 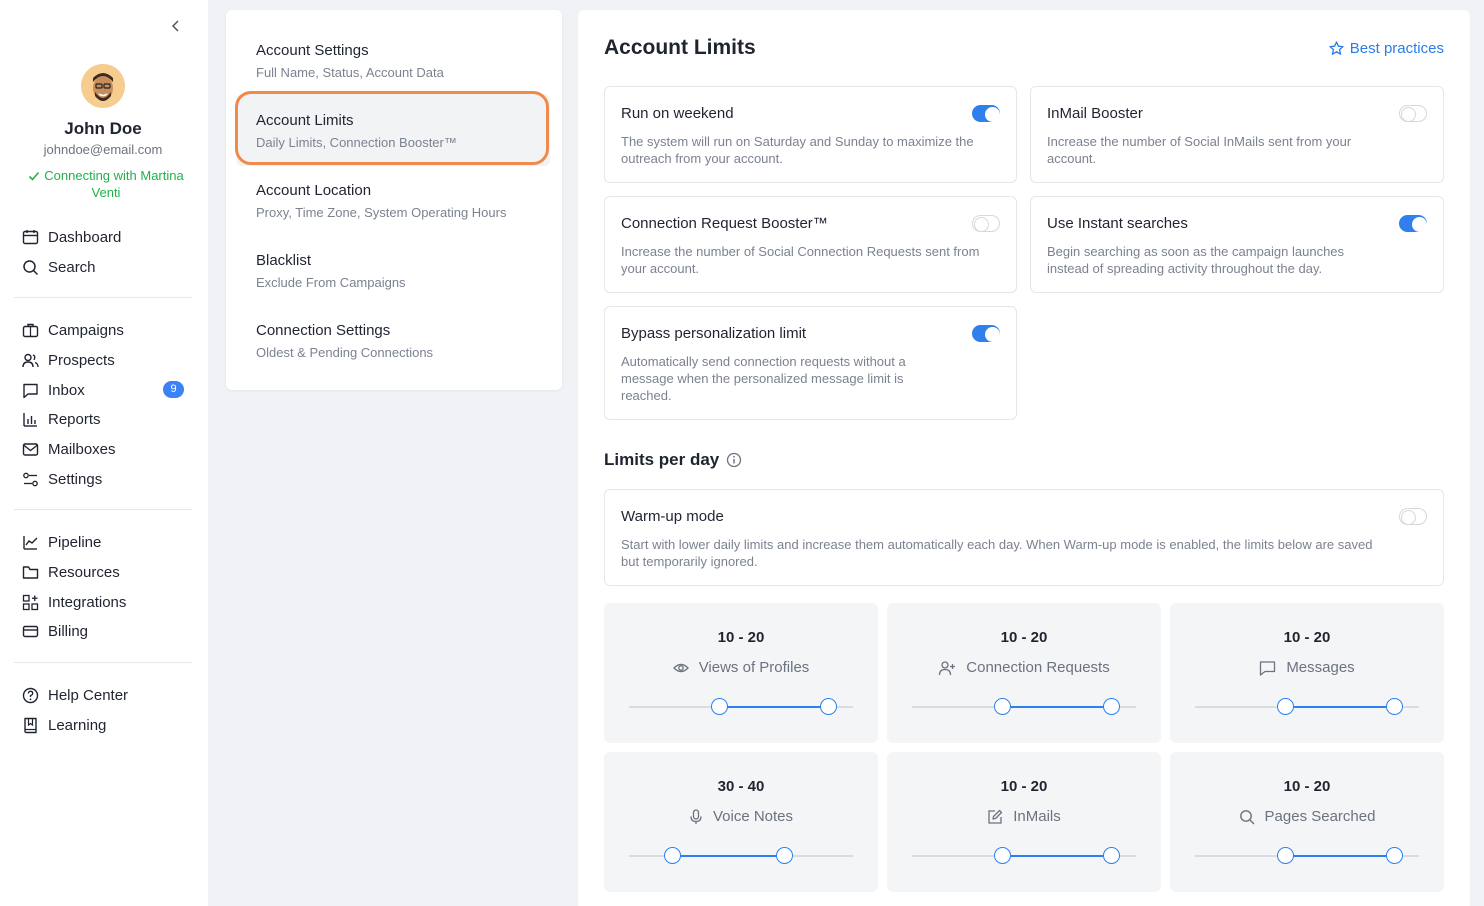 I want to click on limit-card-pages-searched: 10 - 20 Pages Searched, so click(x=1307, y=822).